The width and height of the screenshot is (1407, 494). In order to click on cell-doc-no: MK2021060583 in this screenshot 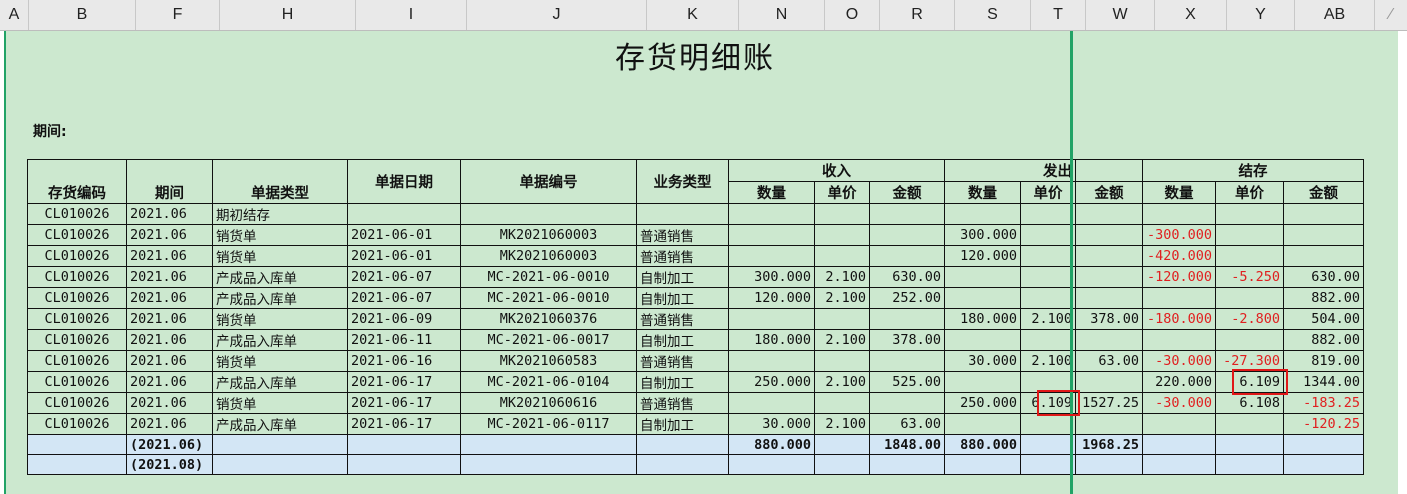, I will do `click(548, 361)`.